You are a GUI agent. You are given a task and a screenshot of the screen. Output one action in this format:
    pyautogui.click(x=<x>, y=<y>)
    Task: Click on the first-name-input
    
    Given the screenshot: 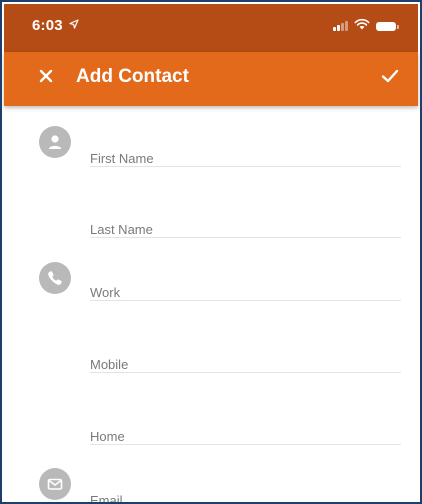 What is the action you would take?
    pyautogui.click(x=245, y=152)
    